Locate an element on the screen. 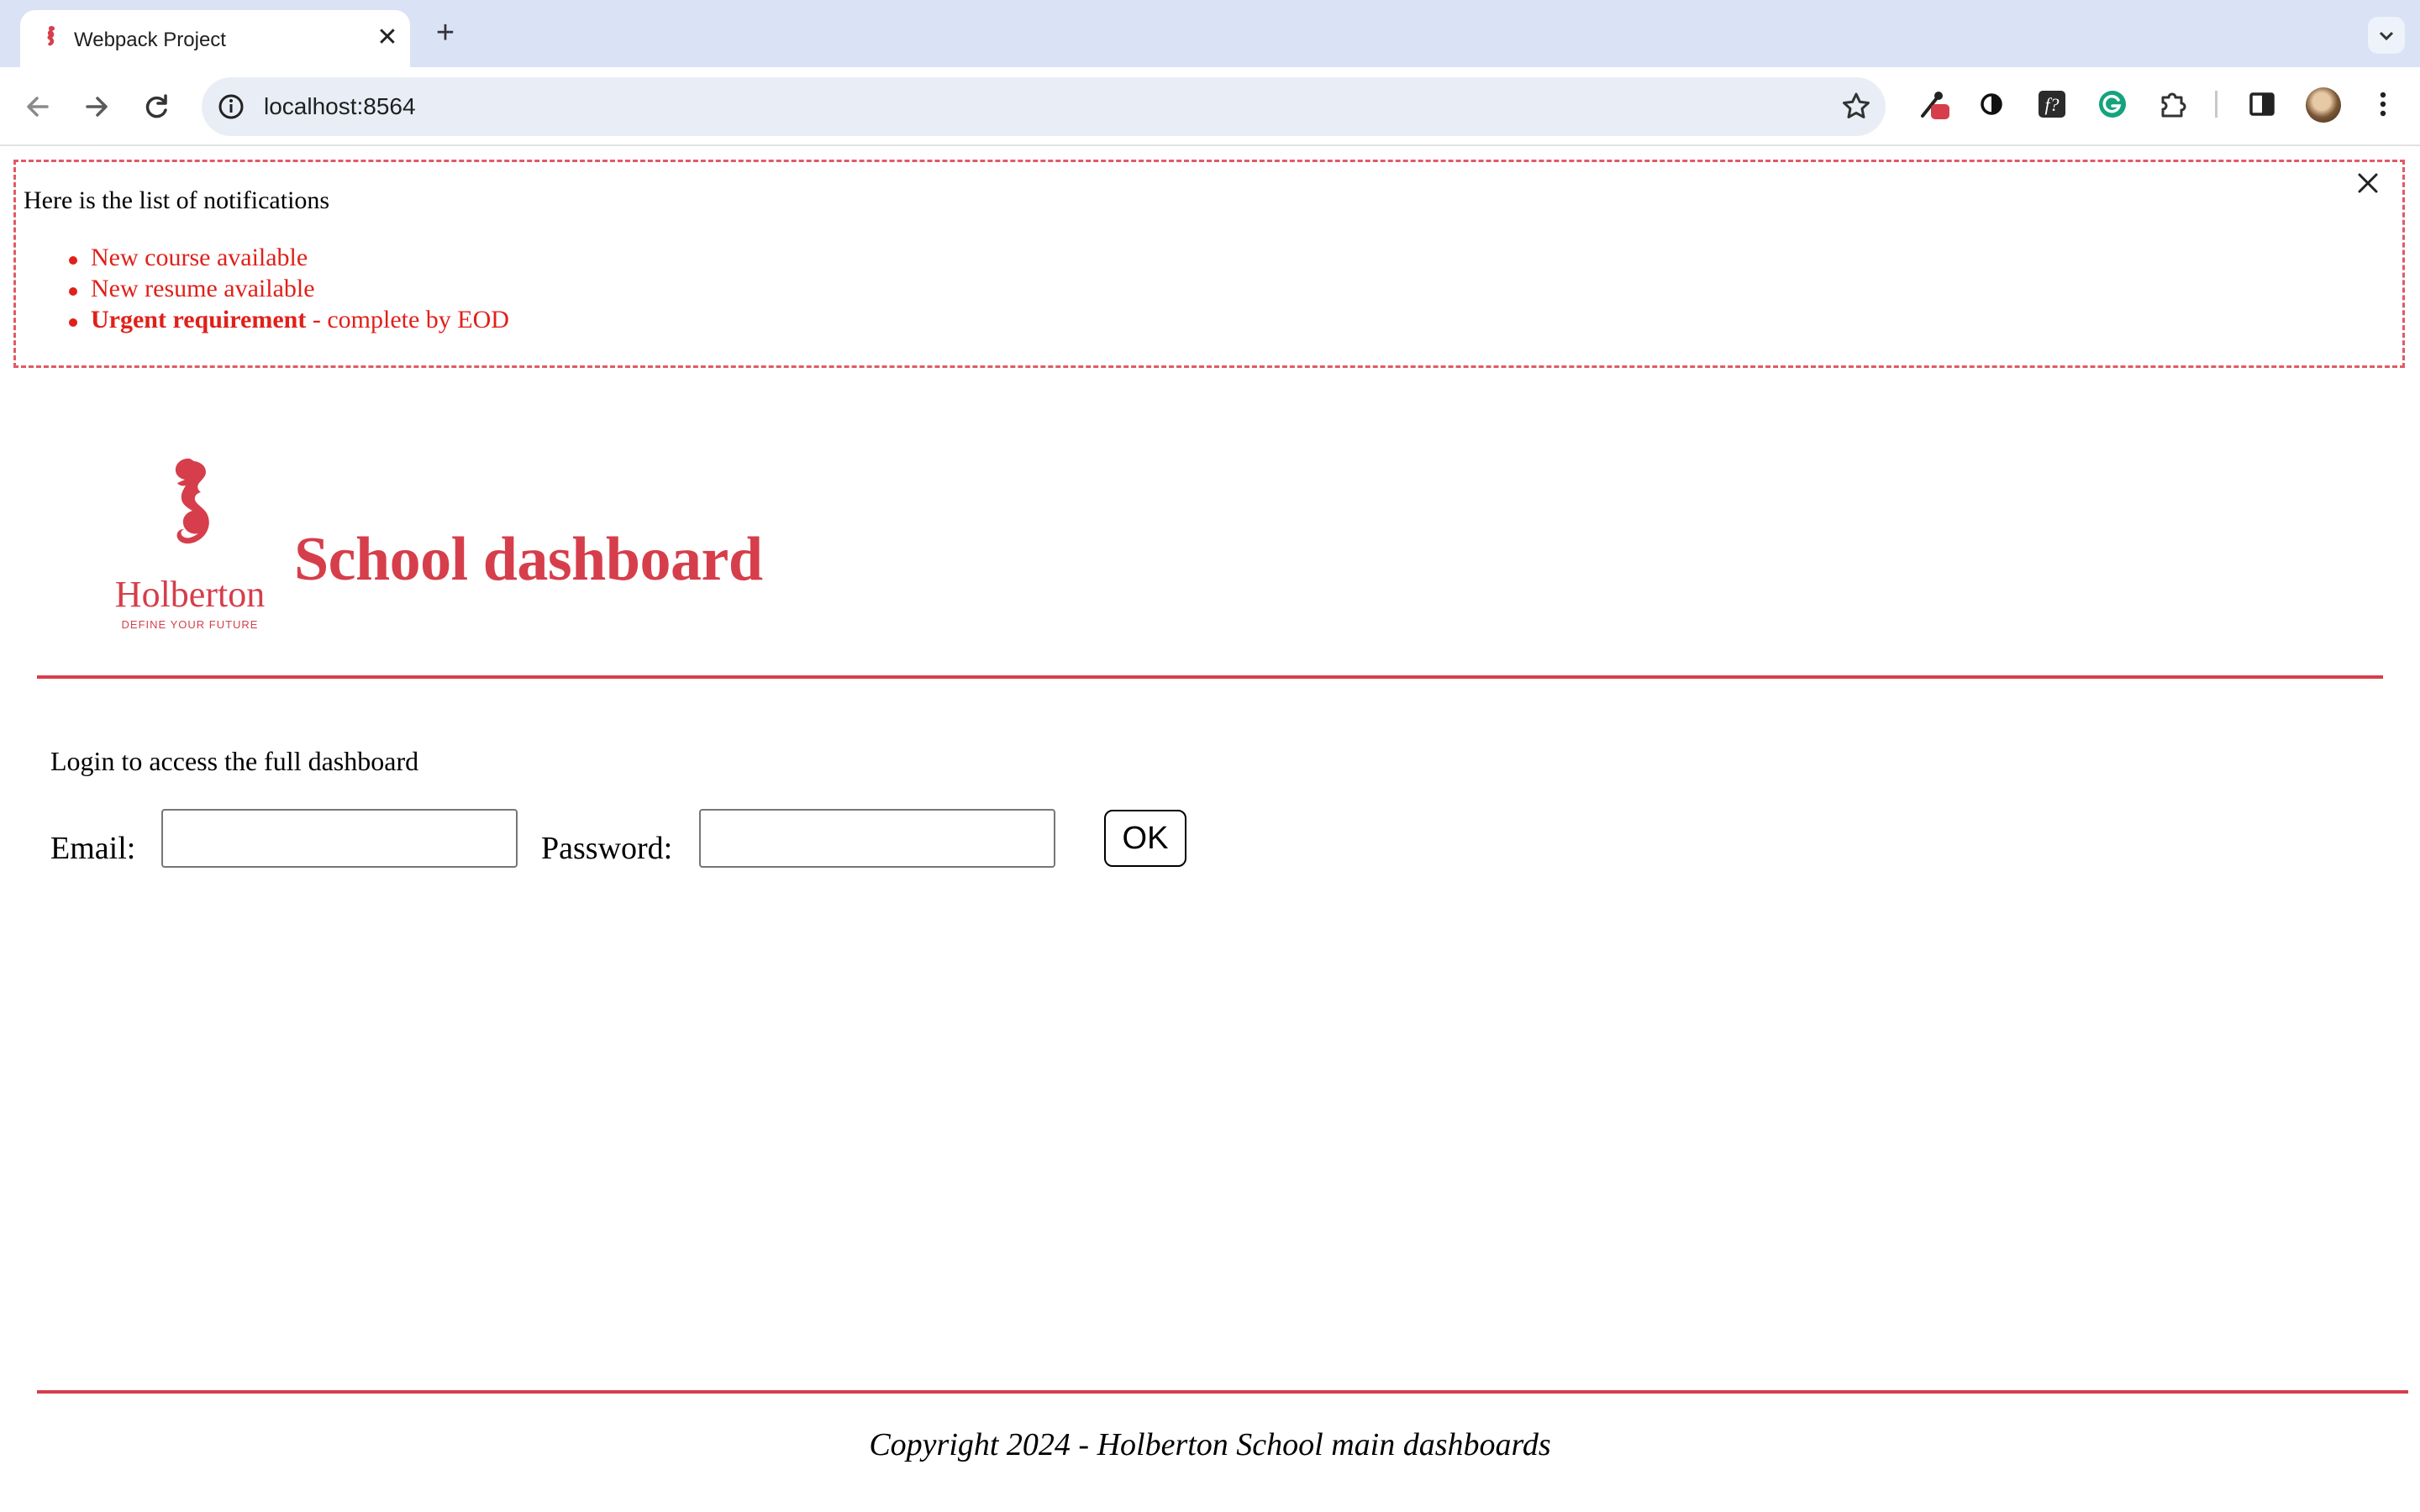 This screenshot has width=2420, height=1512. font-finder-extension-icon: f? is located at coordinates (2052, 104).